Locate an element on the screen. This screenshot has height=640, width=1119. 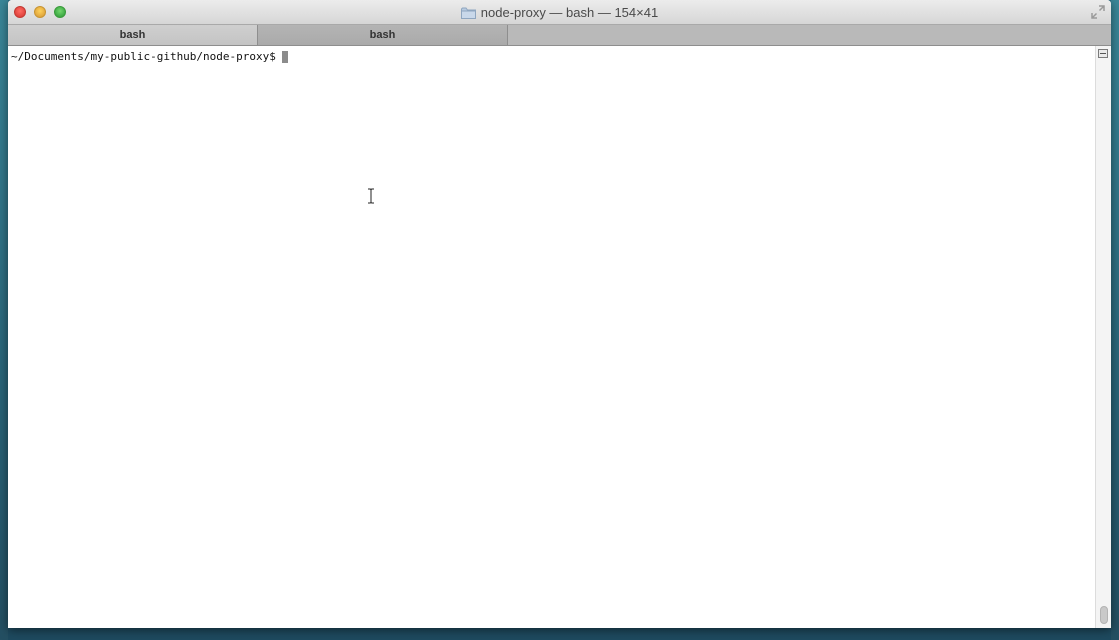
window-title: node-proxy — bash — 154×41 is located at coordinates (569, 12).